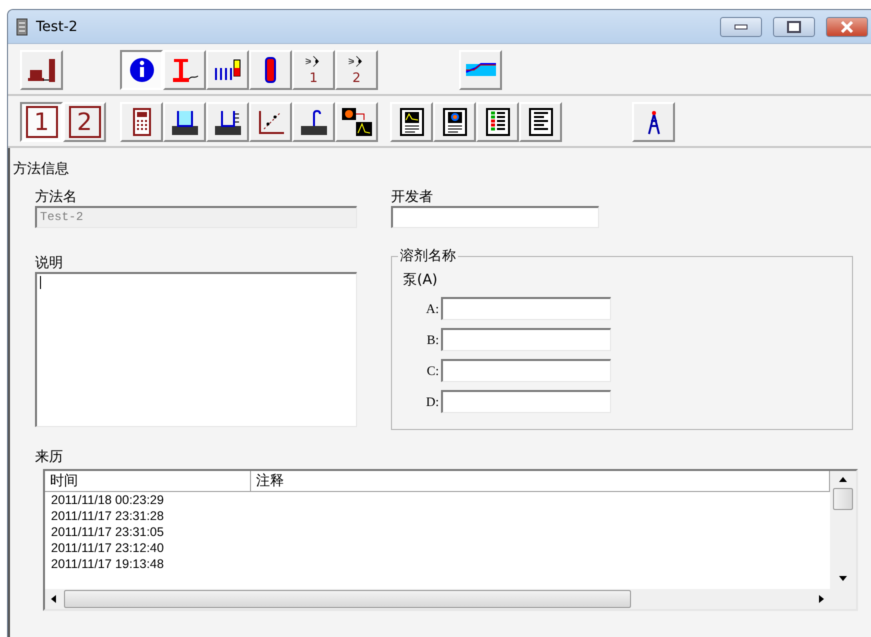 The image size is (871, 637). Describe the element at coordinates (57, 26) in the screenshot. I see `window-title: Test-2` at that location.